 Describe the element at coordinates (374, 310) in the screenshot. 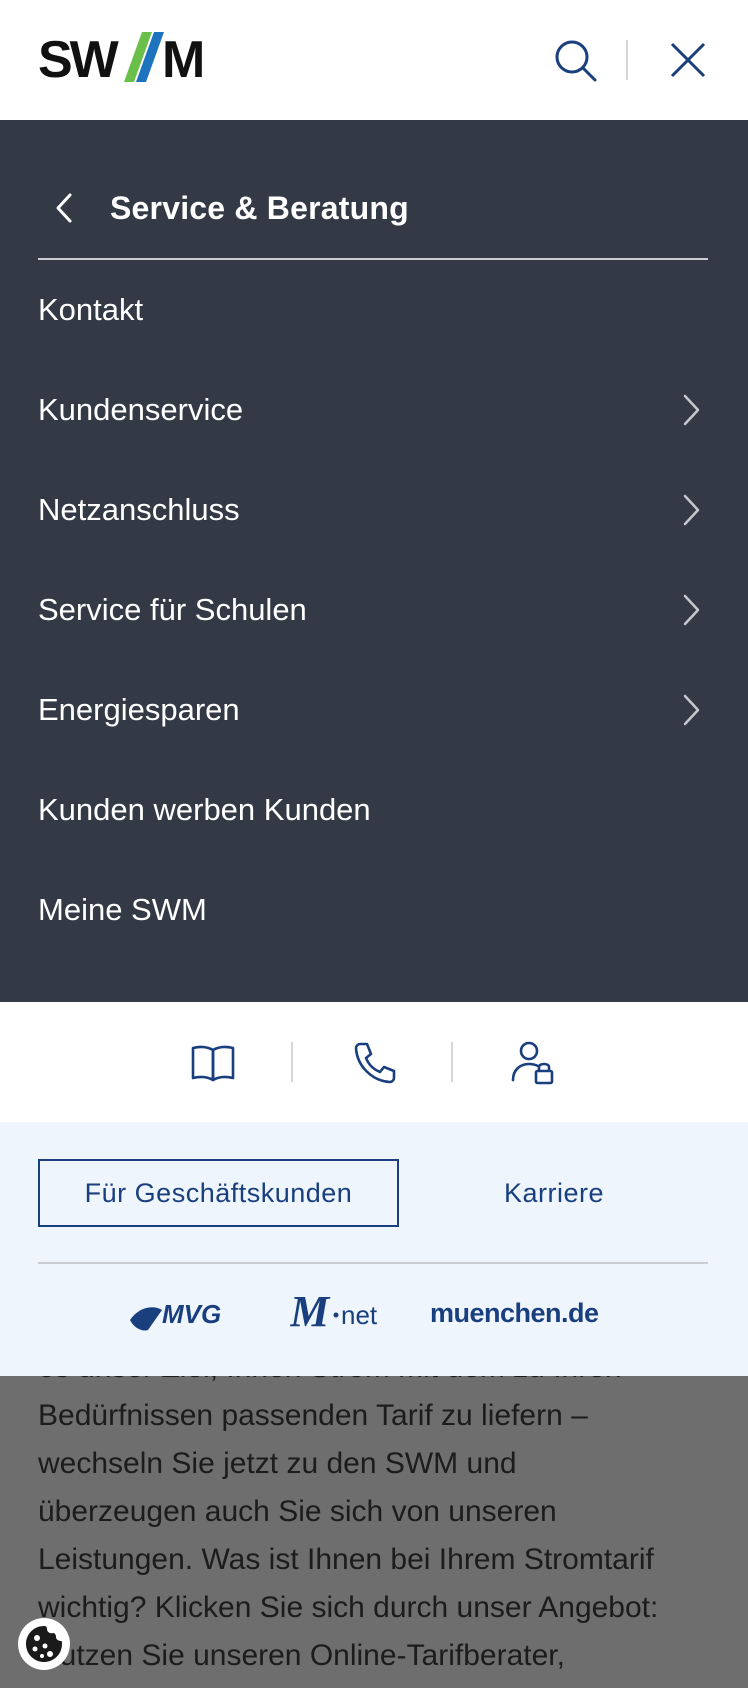

I see `menu-item-kontakt: Kontakt` at that location.